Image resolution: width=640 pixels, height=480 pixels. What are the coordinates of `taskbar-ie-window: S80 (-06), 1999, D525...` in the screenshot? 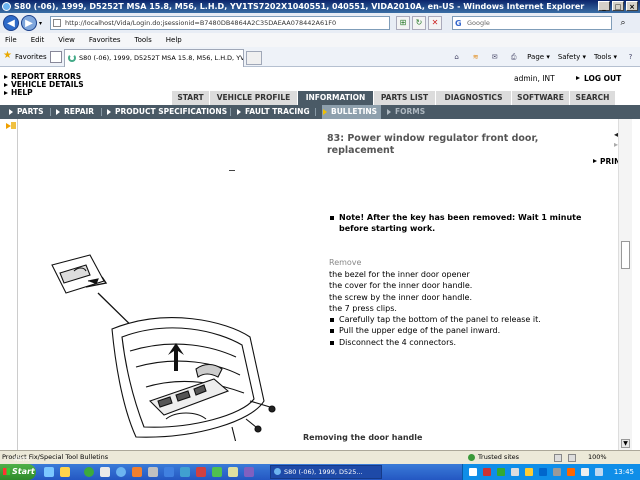 It's located at (326, 472).